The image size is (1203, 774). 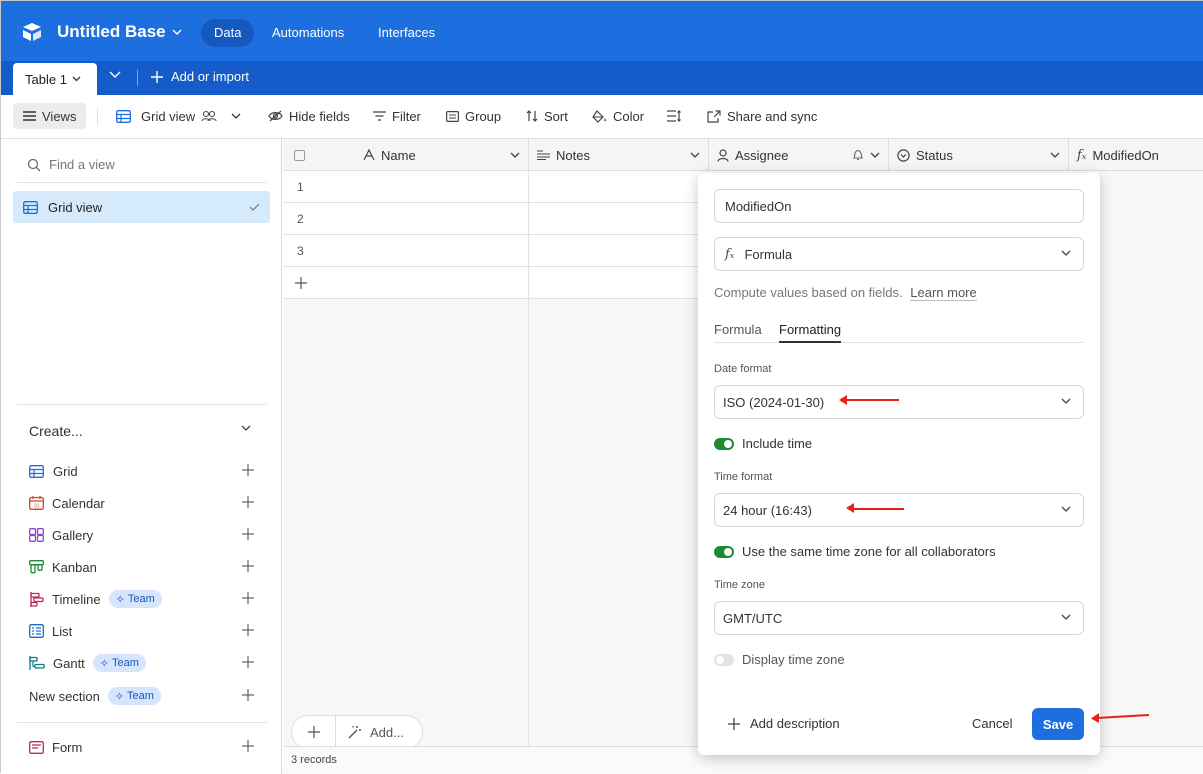 I want to click on tab-data: Data, so click(x=228, y=33).